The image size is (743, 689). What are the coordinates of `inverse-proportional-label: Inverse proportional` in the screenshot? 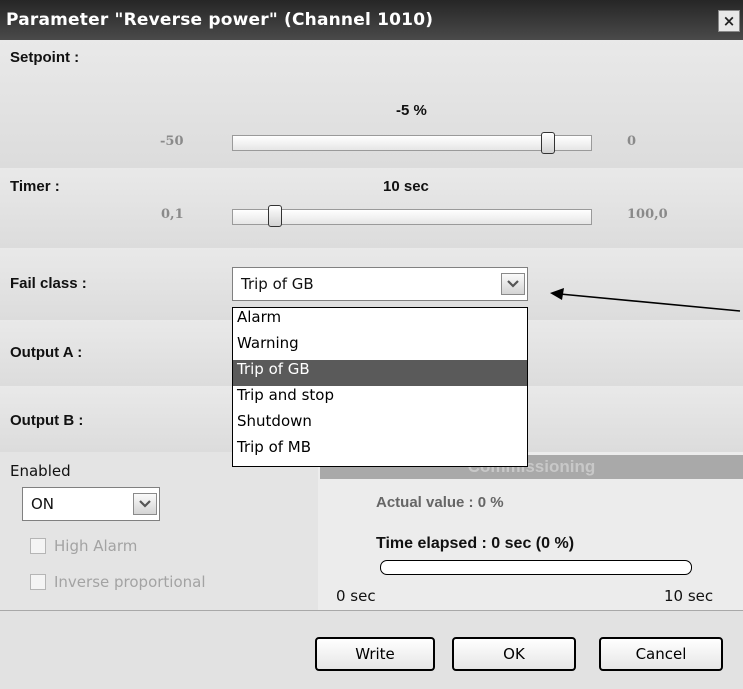 It's located at (130, 582).